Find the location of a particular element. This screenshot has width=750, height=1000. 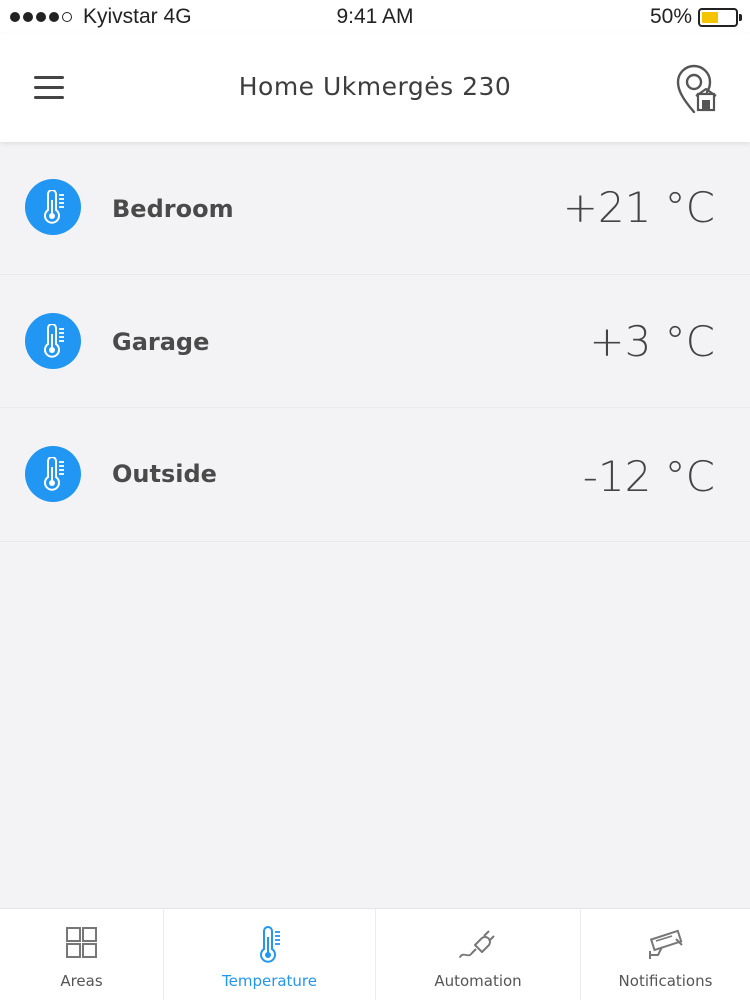

sensor-value: -12 °C is located at coordinates (648, 476).